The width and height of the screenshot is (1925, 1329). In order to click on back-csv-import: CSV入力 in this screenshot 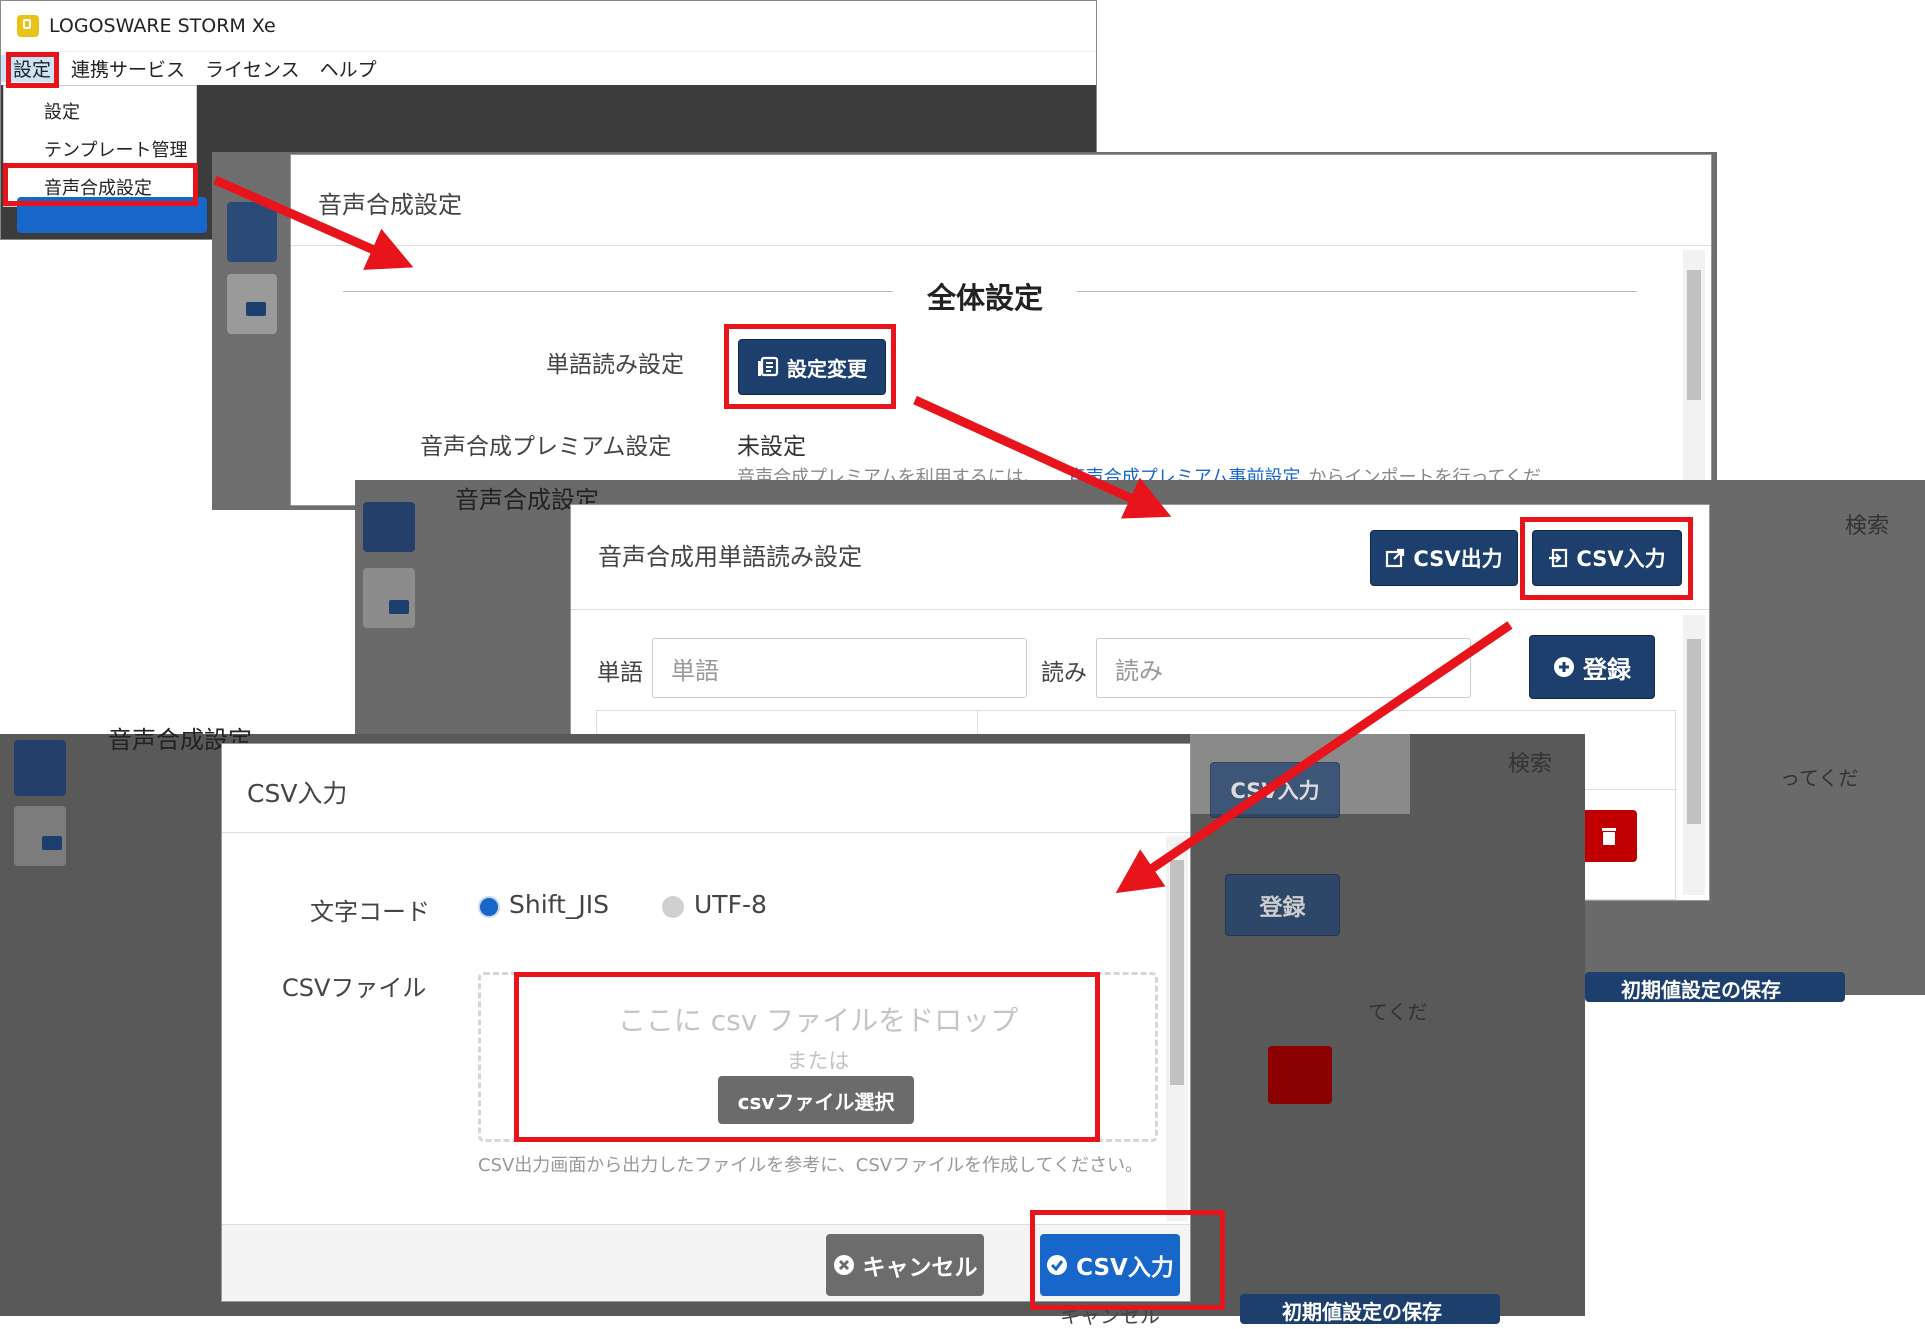, I will do `click(1275, 790)`.